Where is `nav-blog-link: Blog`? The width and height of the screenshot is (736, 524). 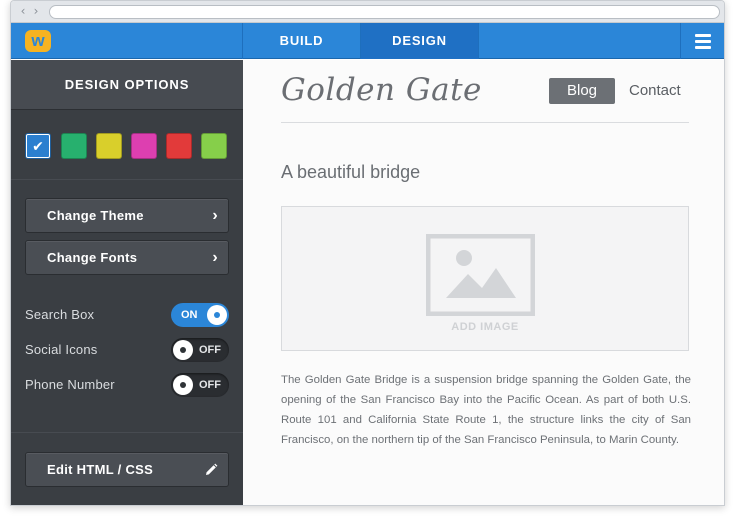 nav-blog-link: Blog is located at coordinates (582, 91).